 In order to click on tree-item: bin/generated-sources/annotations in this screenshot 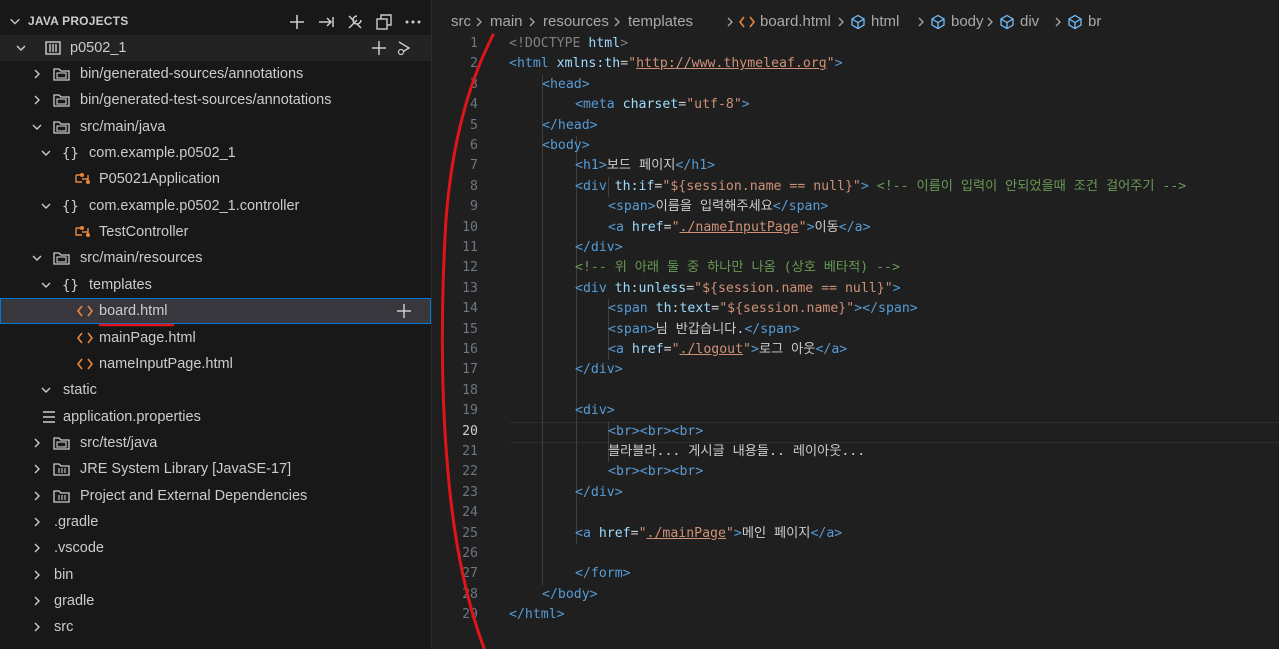, I will do `click(215, 74)`.